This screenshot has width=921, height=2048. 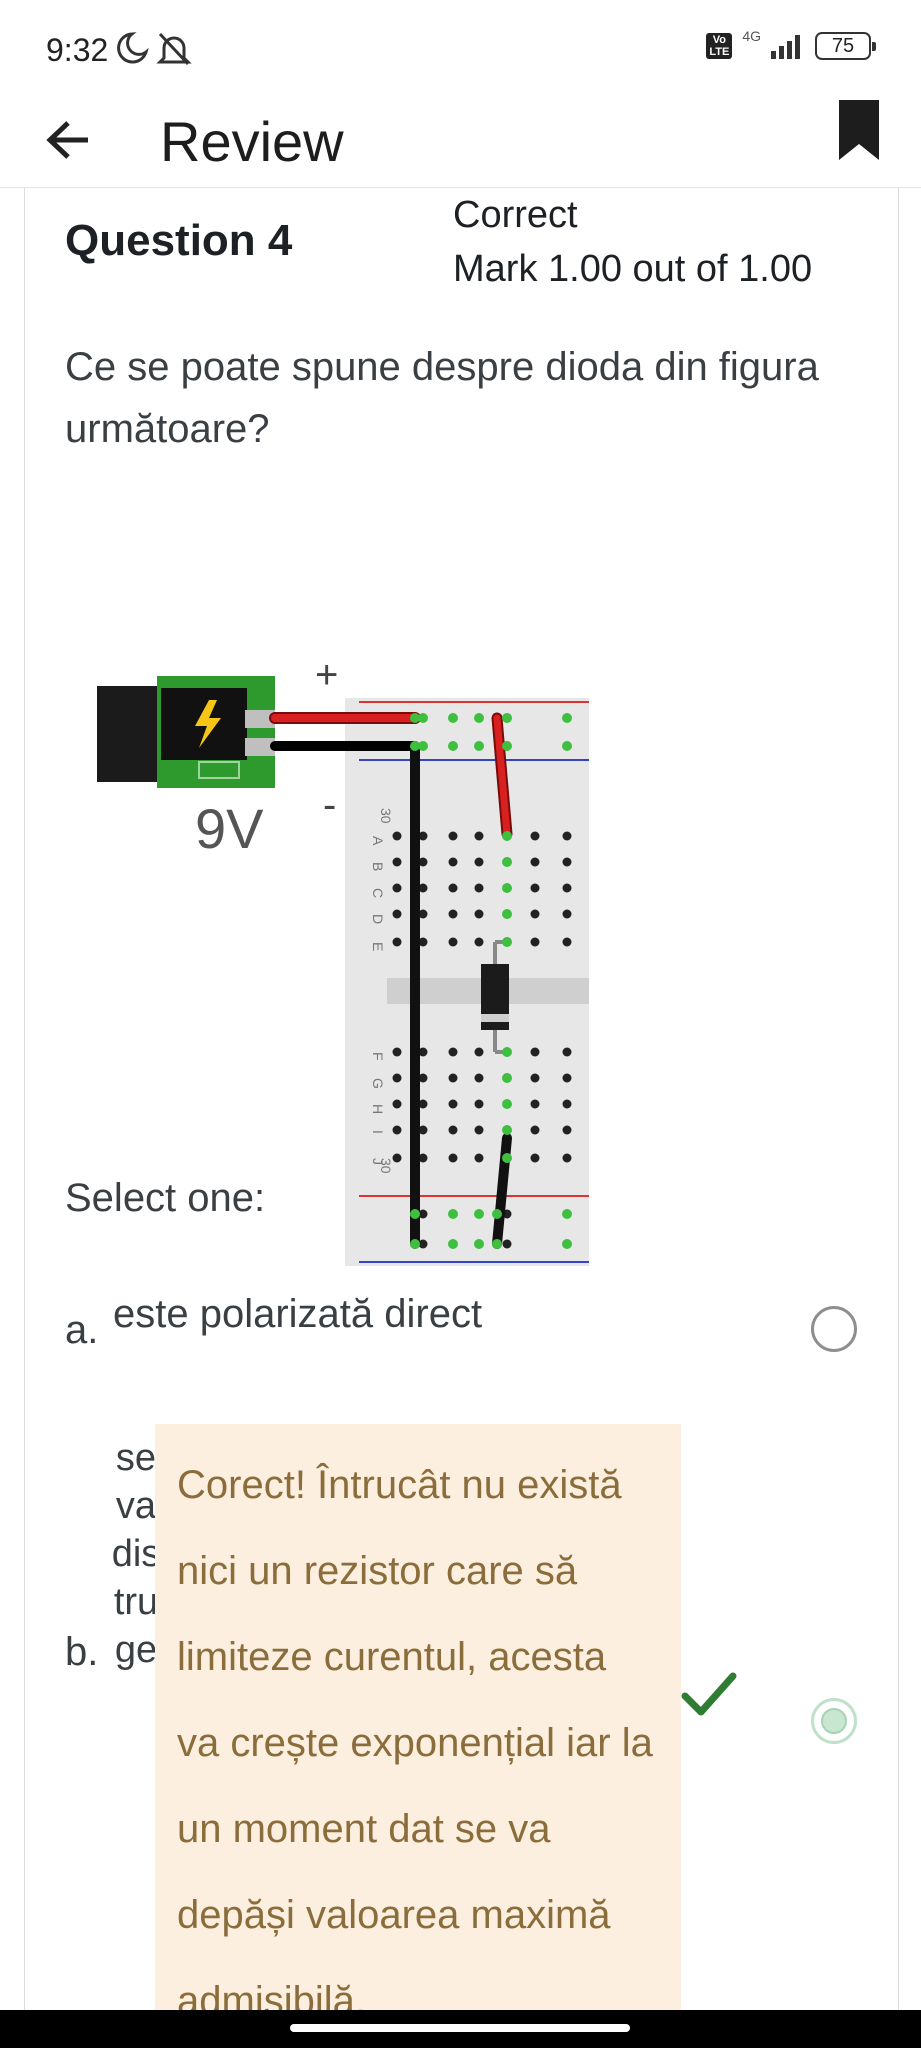 I want to click on app-bar: Review, so click(x=460, y=144).